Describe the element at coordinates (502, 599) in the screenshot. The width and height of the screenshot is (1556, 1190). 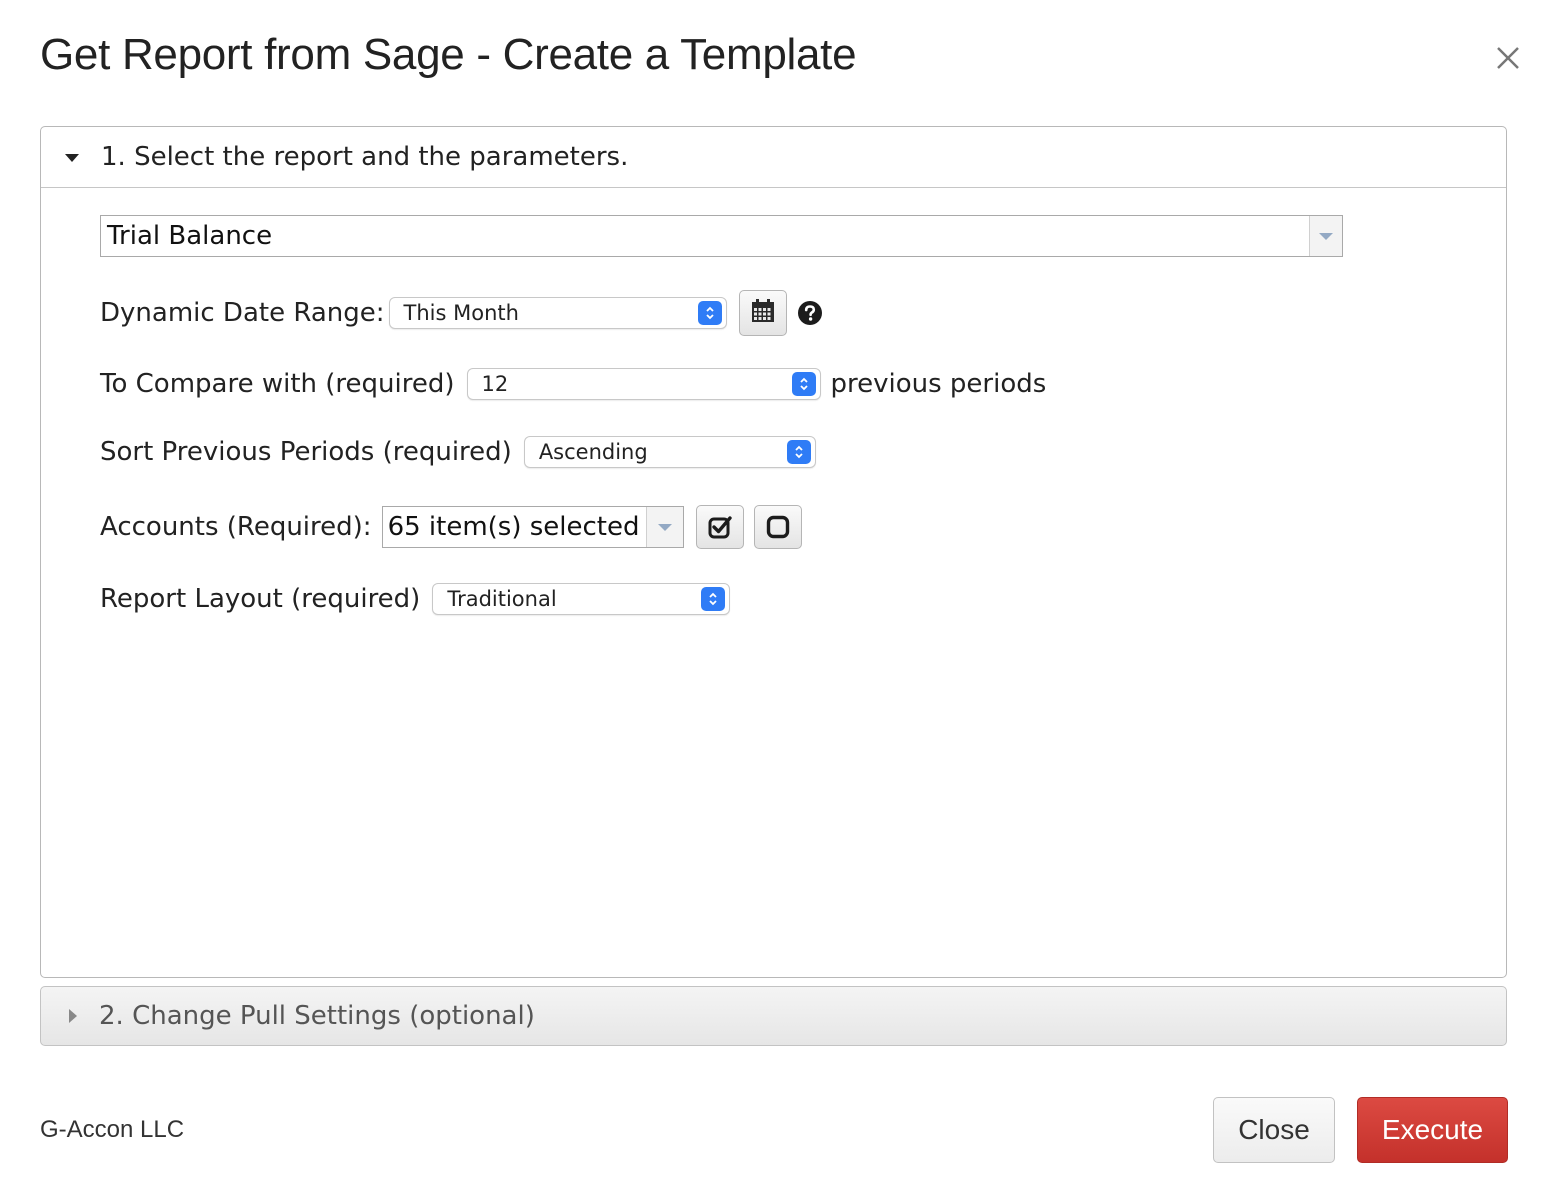
I see `layout-value: Traditional` at that location.